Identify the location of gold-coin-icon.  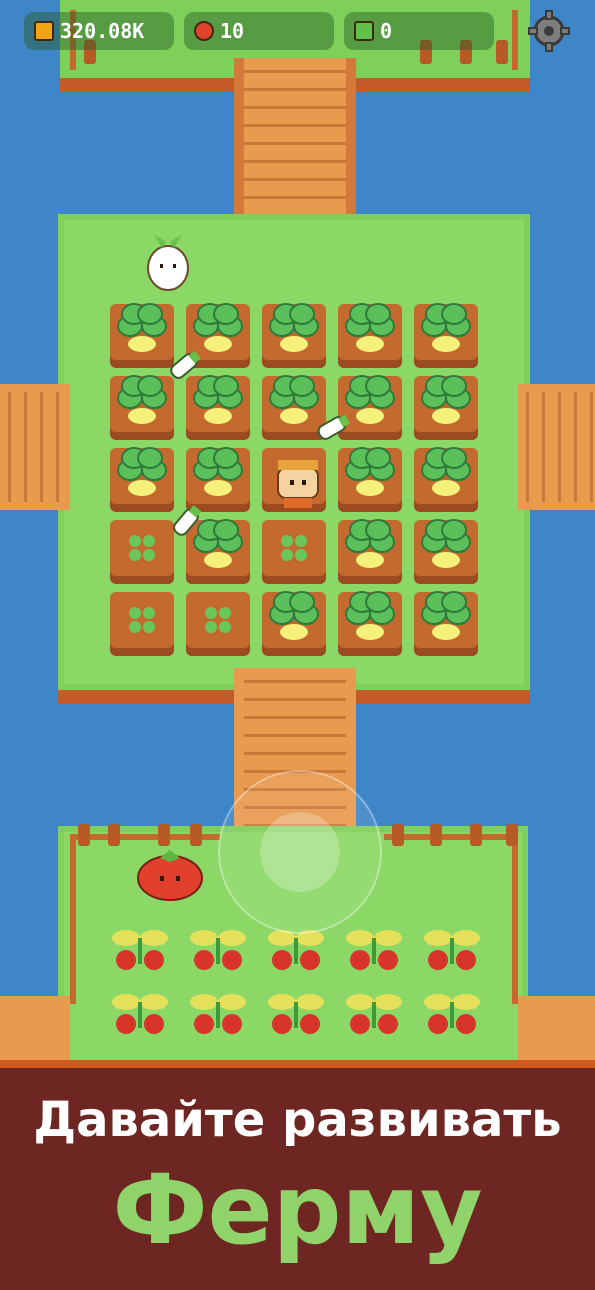
(44, 31).